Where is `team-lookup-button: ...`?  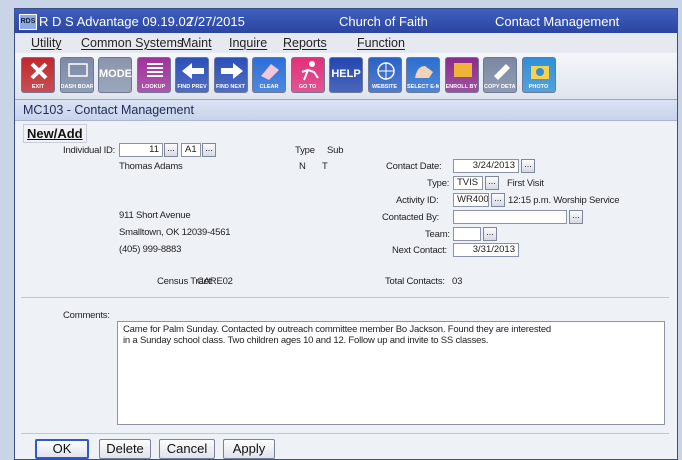
team-lookup-button: ... is located at coordinates (490, 234).